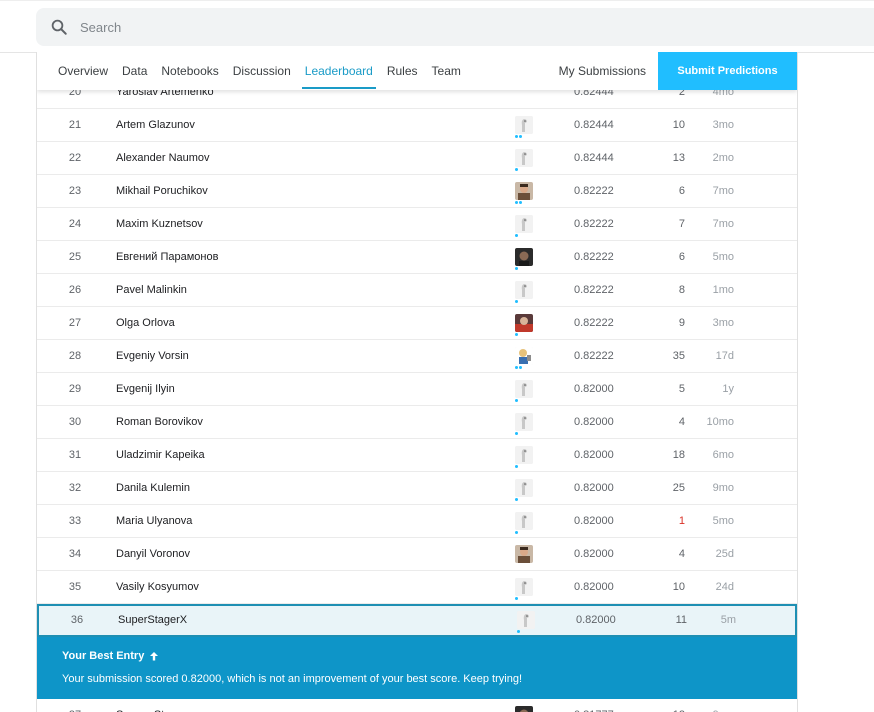 The image size is (874, 712). What do you see at coordinates (145, 389) in the screenshot?
I see `team-name: Evgenij Ilyin` at bounding box center [145, 389].